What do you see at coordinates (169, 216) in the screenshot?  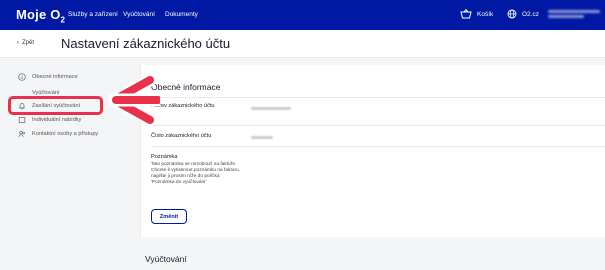 I see `edit-button: Změnit` at bounding box center [169, 216].